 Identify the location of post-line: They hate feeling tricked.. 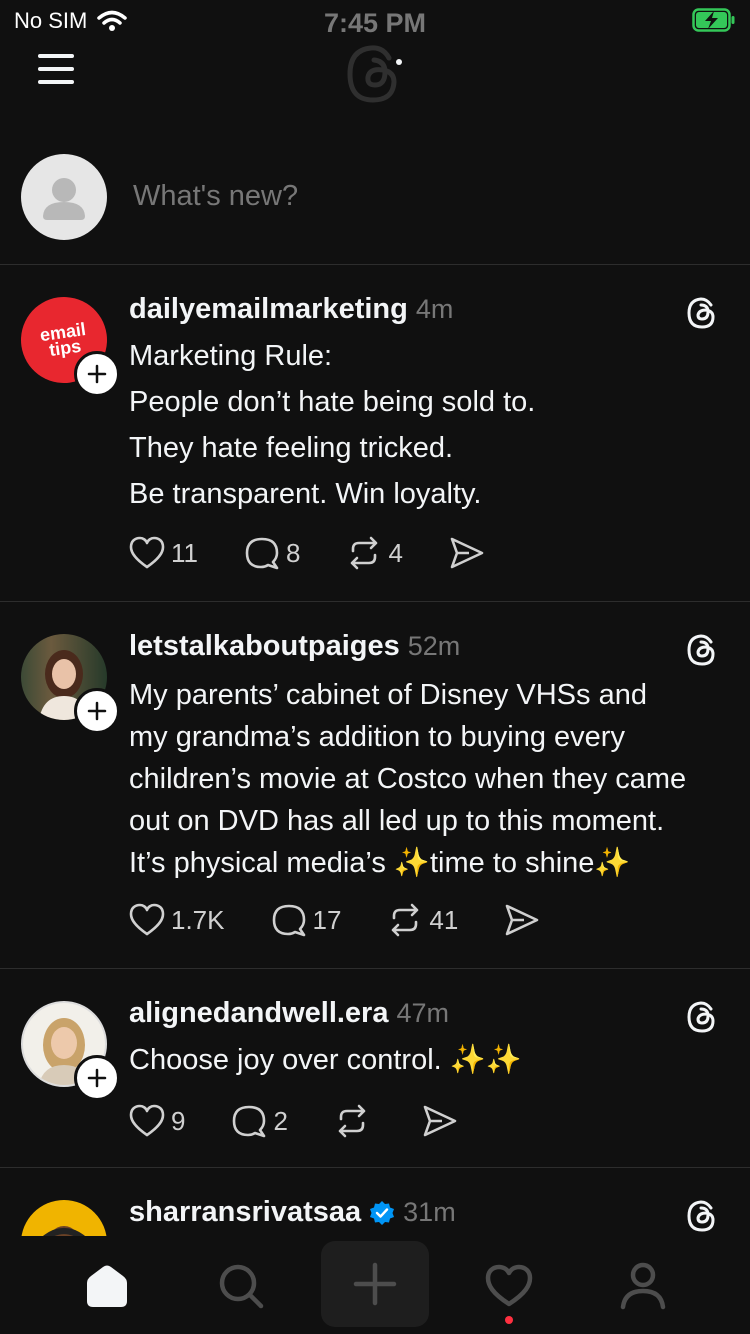
(291, 448).